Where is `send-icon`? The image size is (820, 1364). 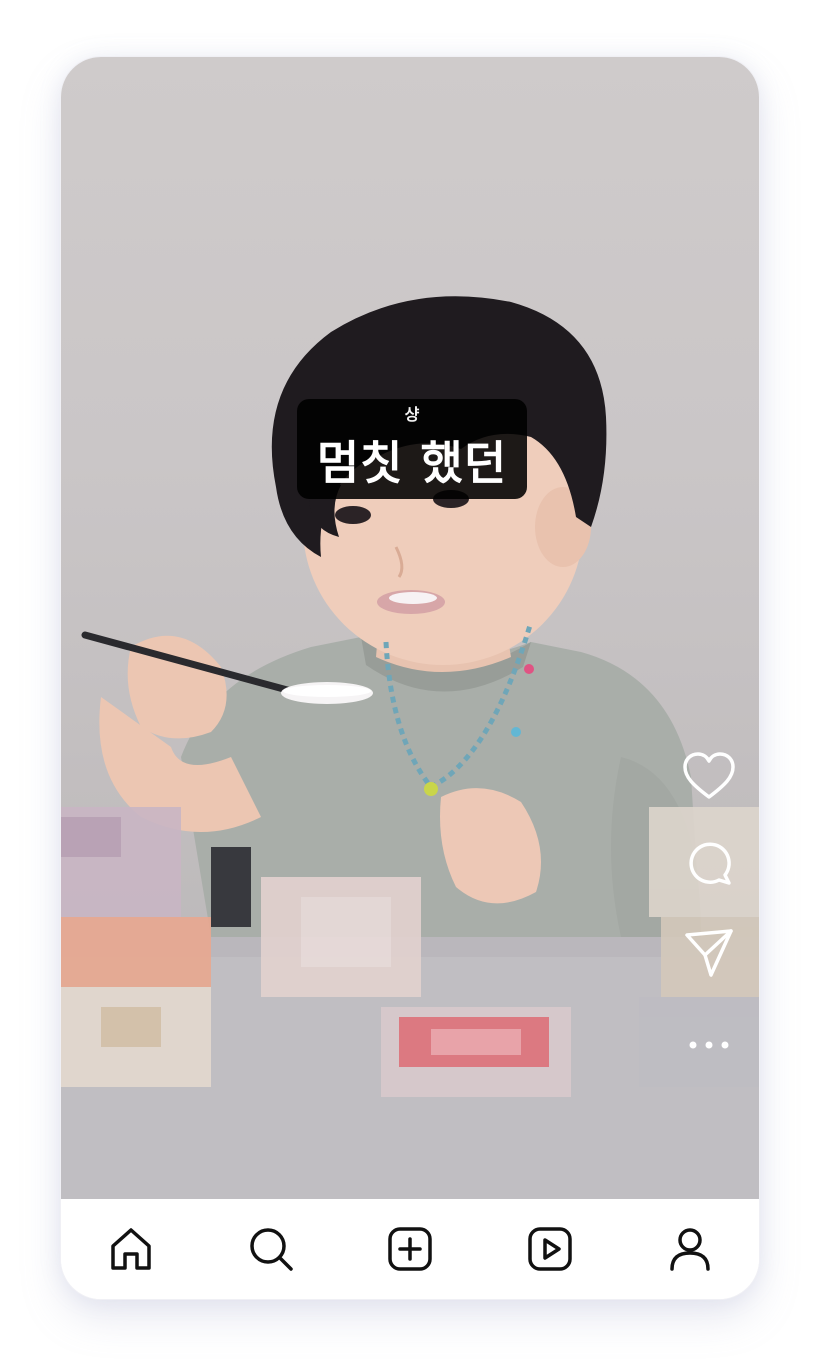 send-icon is located at coordinates (709, 953).